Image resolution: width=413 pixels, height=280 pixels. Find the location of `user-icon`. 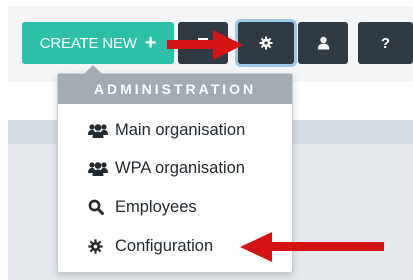

user-icon is located at coordinates (323, 43).